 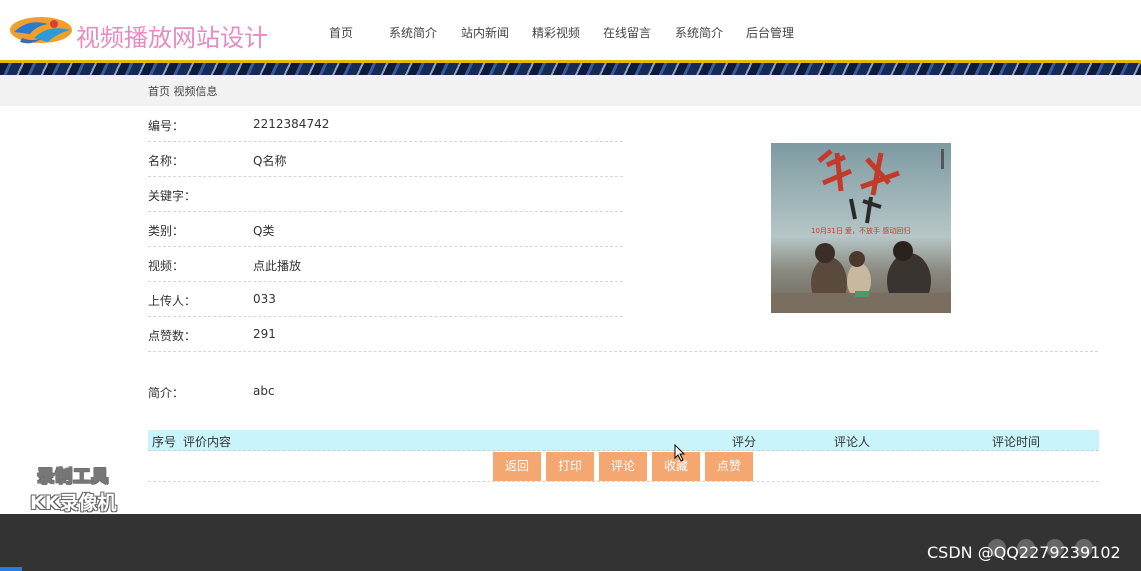 What do you see at coordinates (1024, 552) in the screenshot?
I see `csdn-watermark: CSDN @QQ2279239102` at bounding box center [1024, 552].